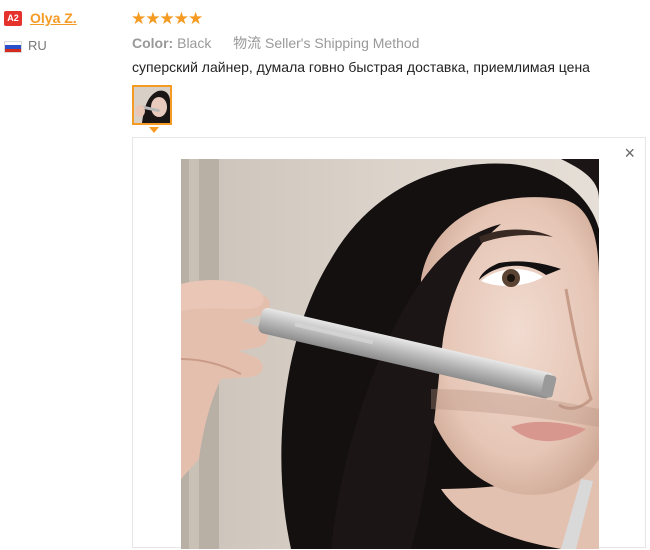 The image size is (650, 550). What do you see at coordinates (153, 43) in the screenshot?
I see `color-label: Color:` at bounding box center [153, 43].